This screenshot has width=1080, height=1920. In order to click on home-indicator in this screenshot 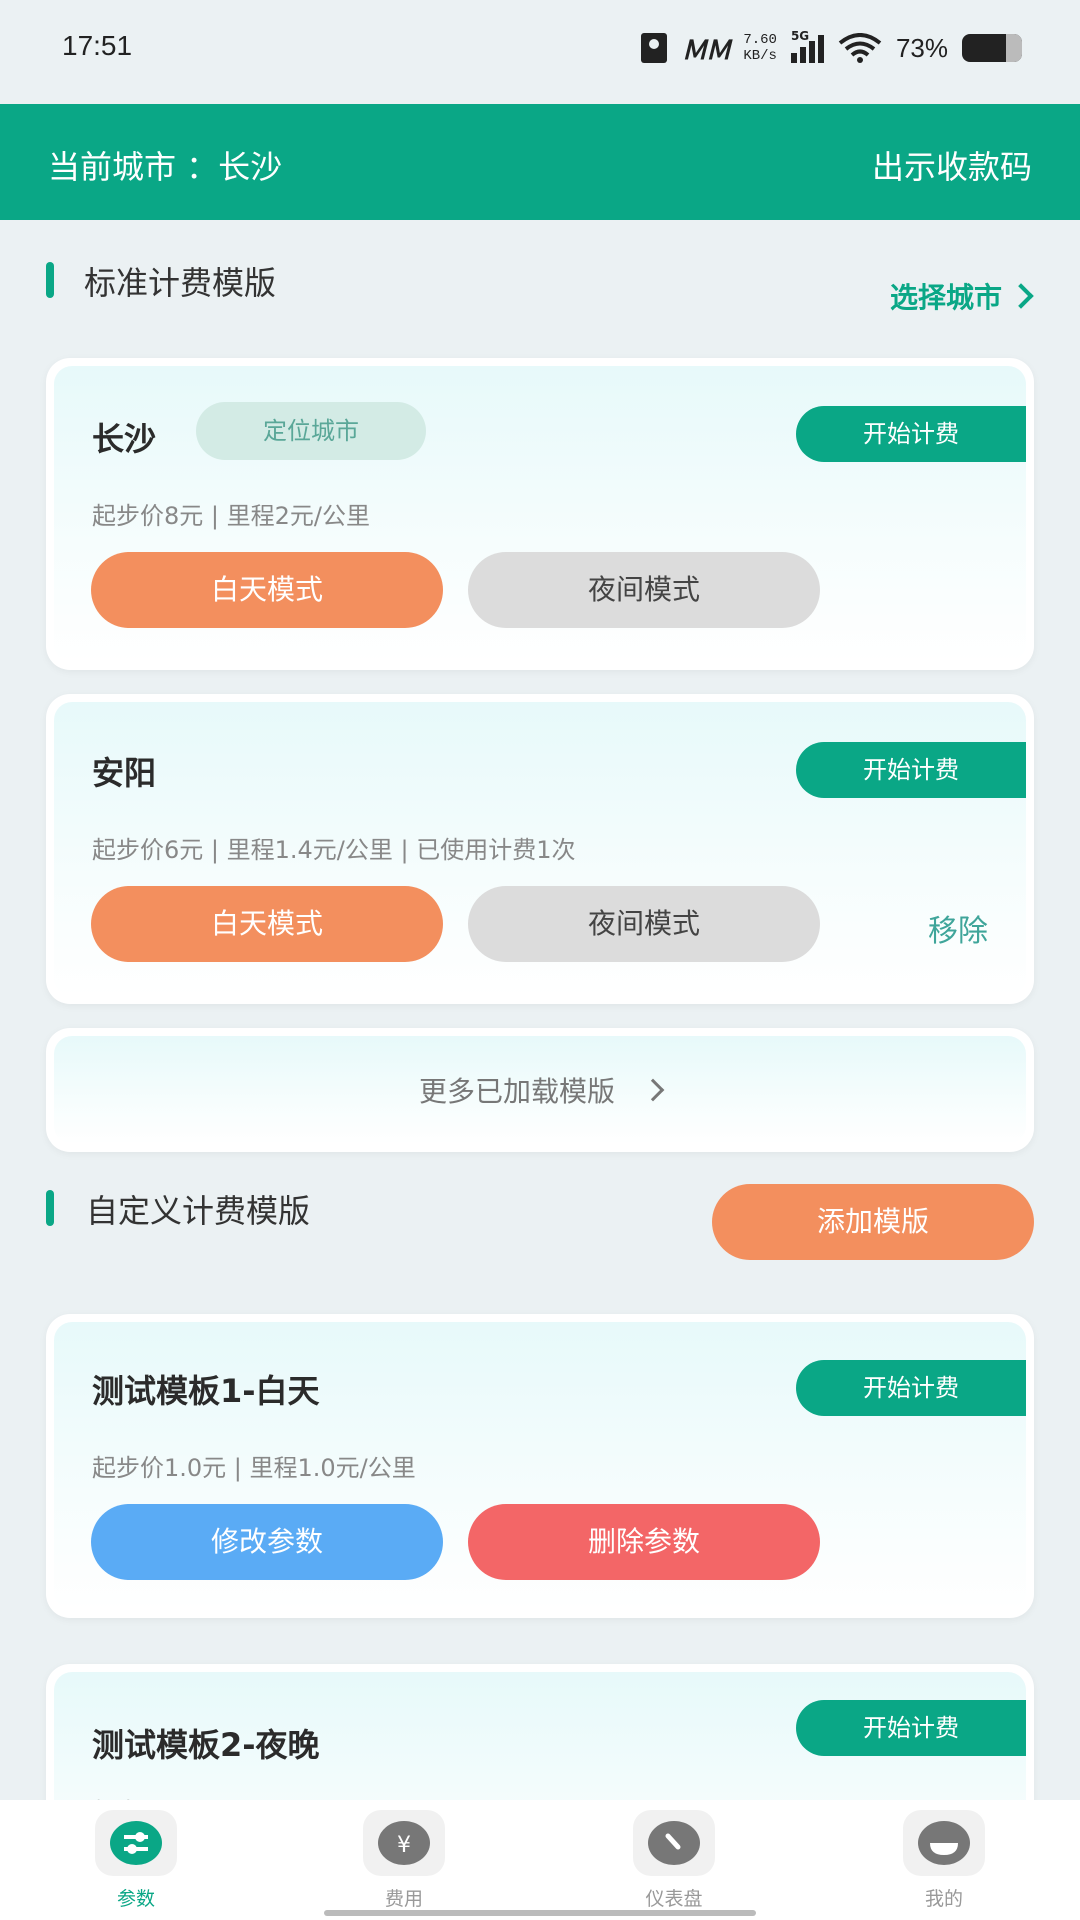, I will do `click(540, 1913)`.